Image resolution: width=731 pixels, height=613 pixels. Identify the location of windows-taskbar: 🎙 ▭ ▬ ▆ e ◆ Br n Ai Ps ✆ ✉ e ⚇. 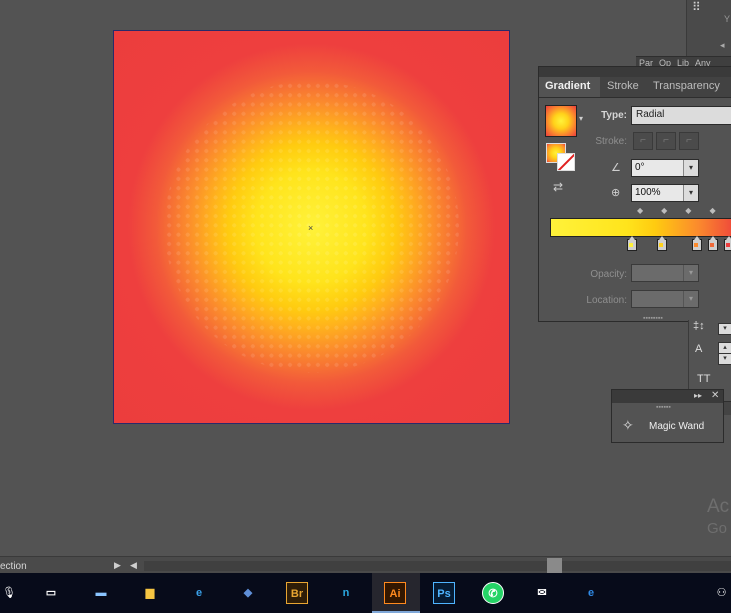
(365, 593).